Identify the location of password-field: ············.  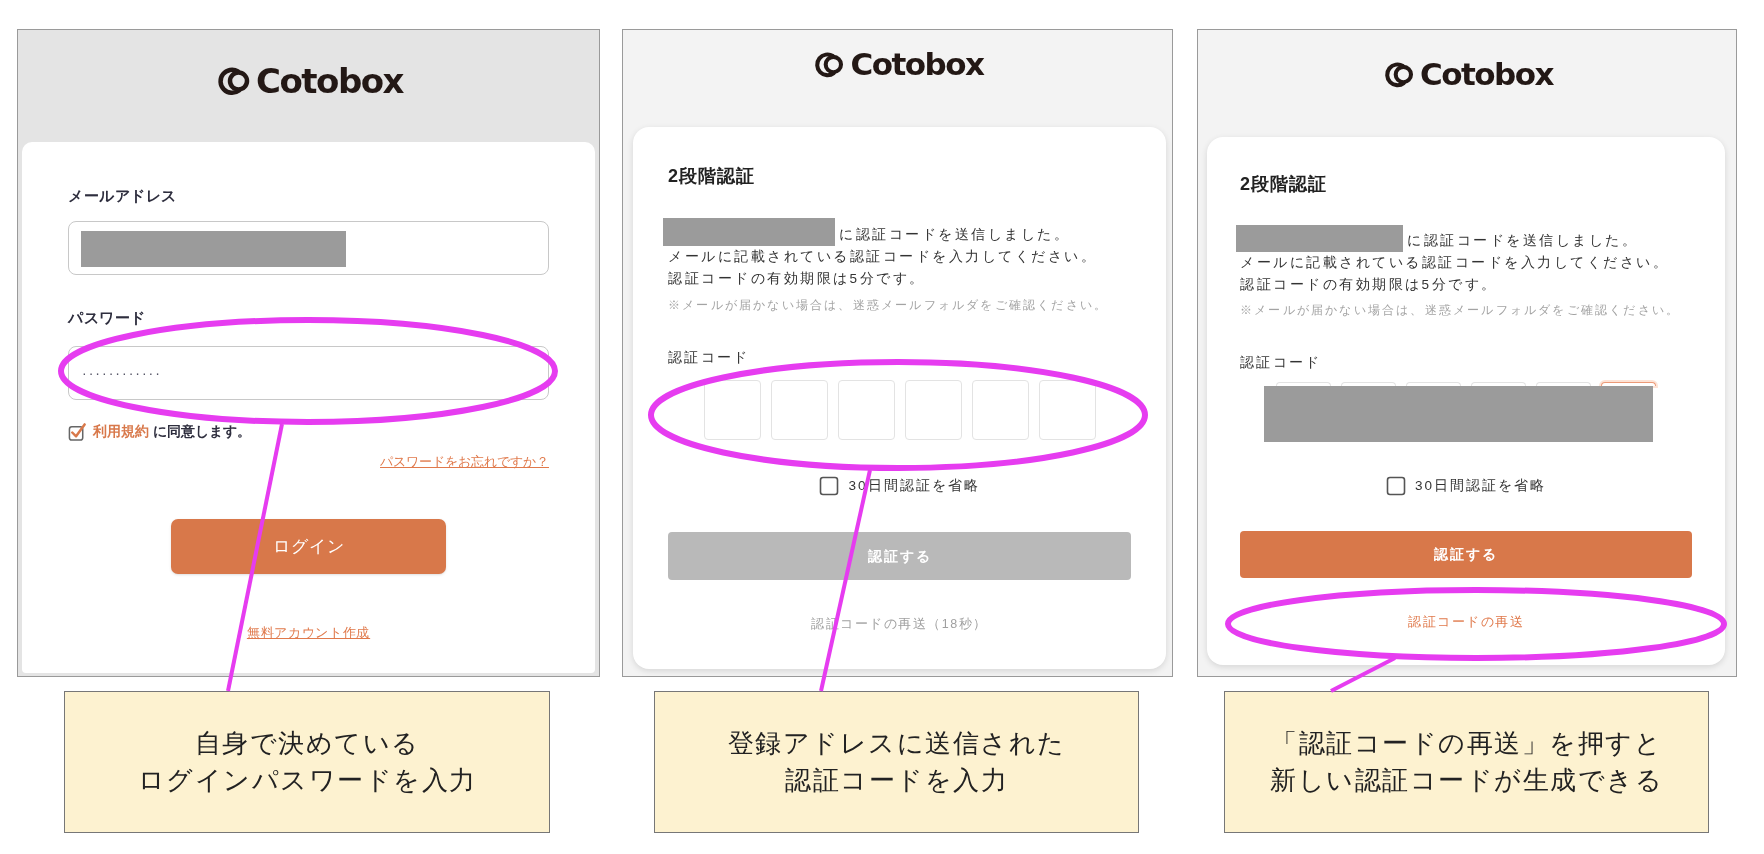
(308, 373).